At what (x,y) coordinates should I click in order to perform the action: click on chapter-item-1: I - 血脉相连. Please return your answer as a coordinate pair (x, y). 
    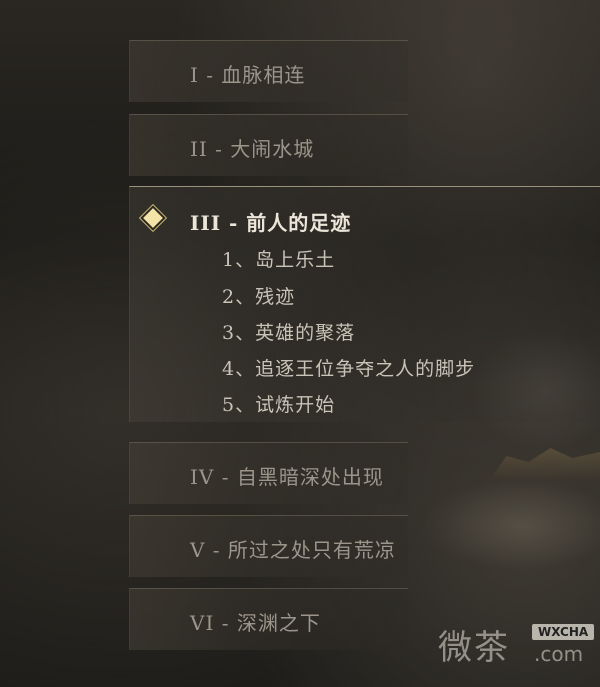
    Looking at the image, I should click on (268, 71).